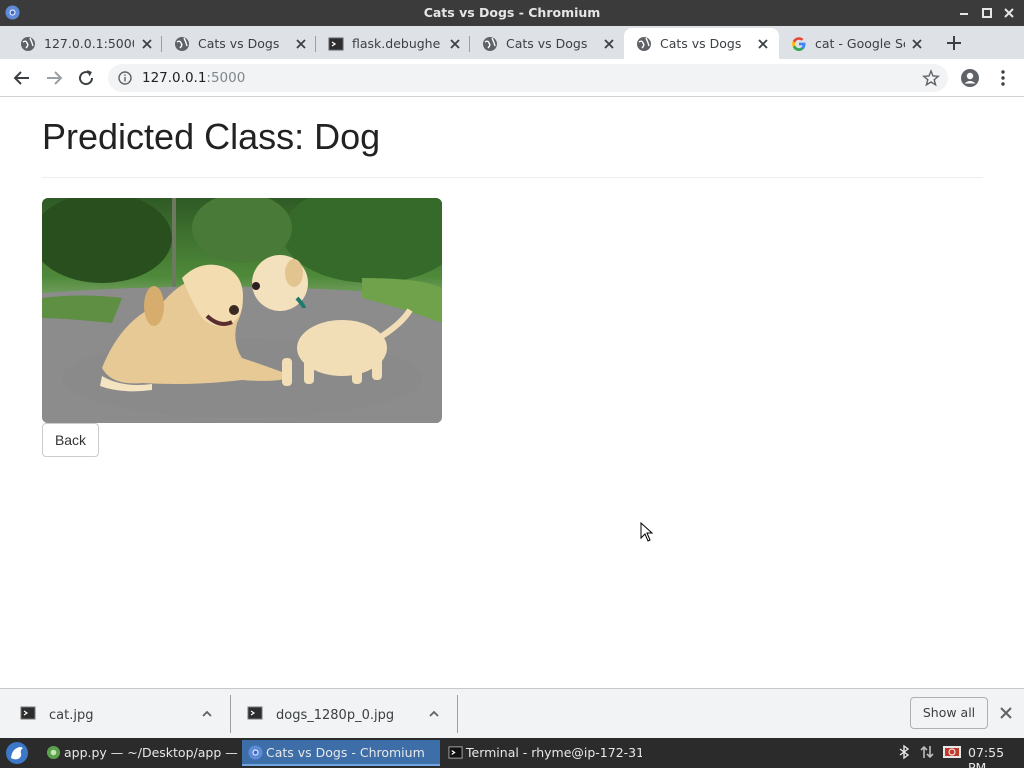  What do you see at coordinates (86, 78) in the screenshot?
I see `reload-icon` at bounding box center [86, 78].